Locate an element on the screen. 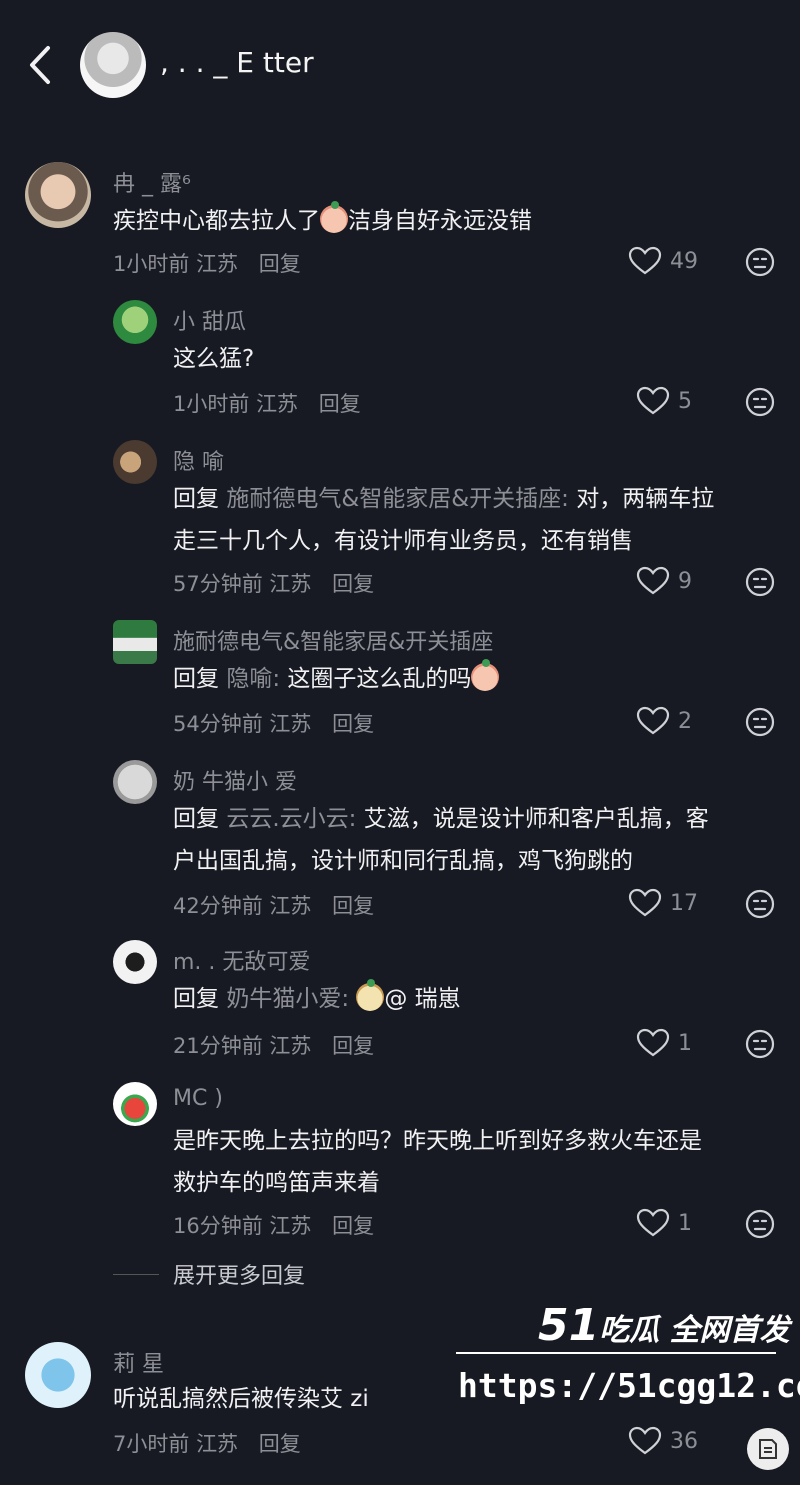  like-count: 2 is located at coordinates (685, 721).